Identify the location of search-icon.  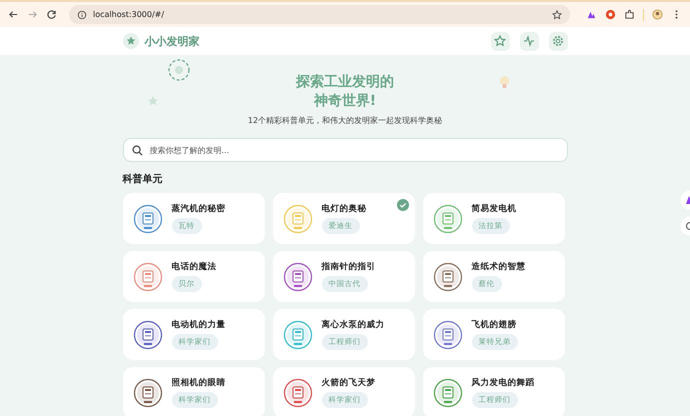
(137, 150).